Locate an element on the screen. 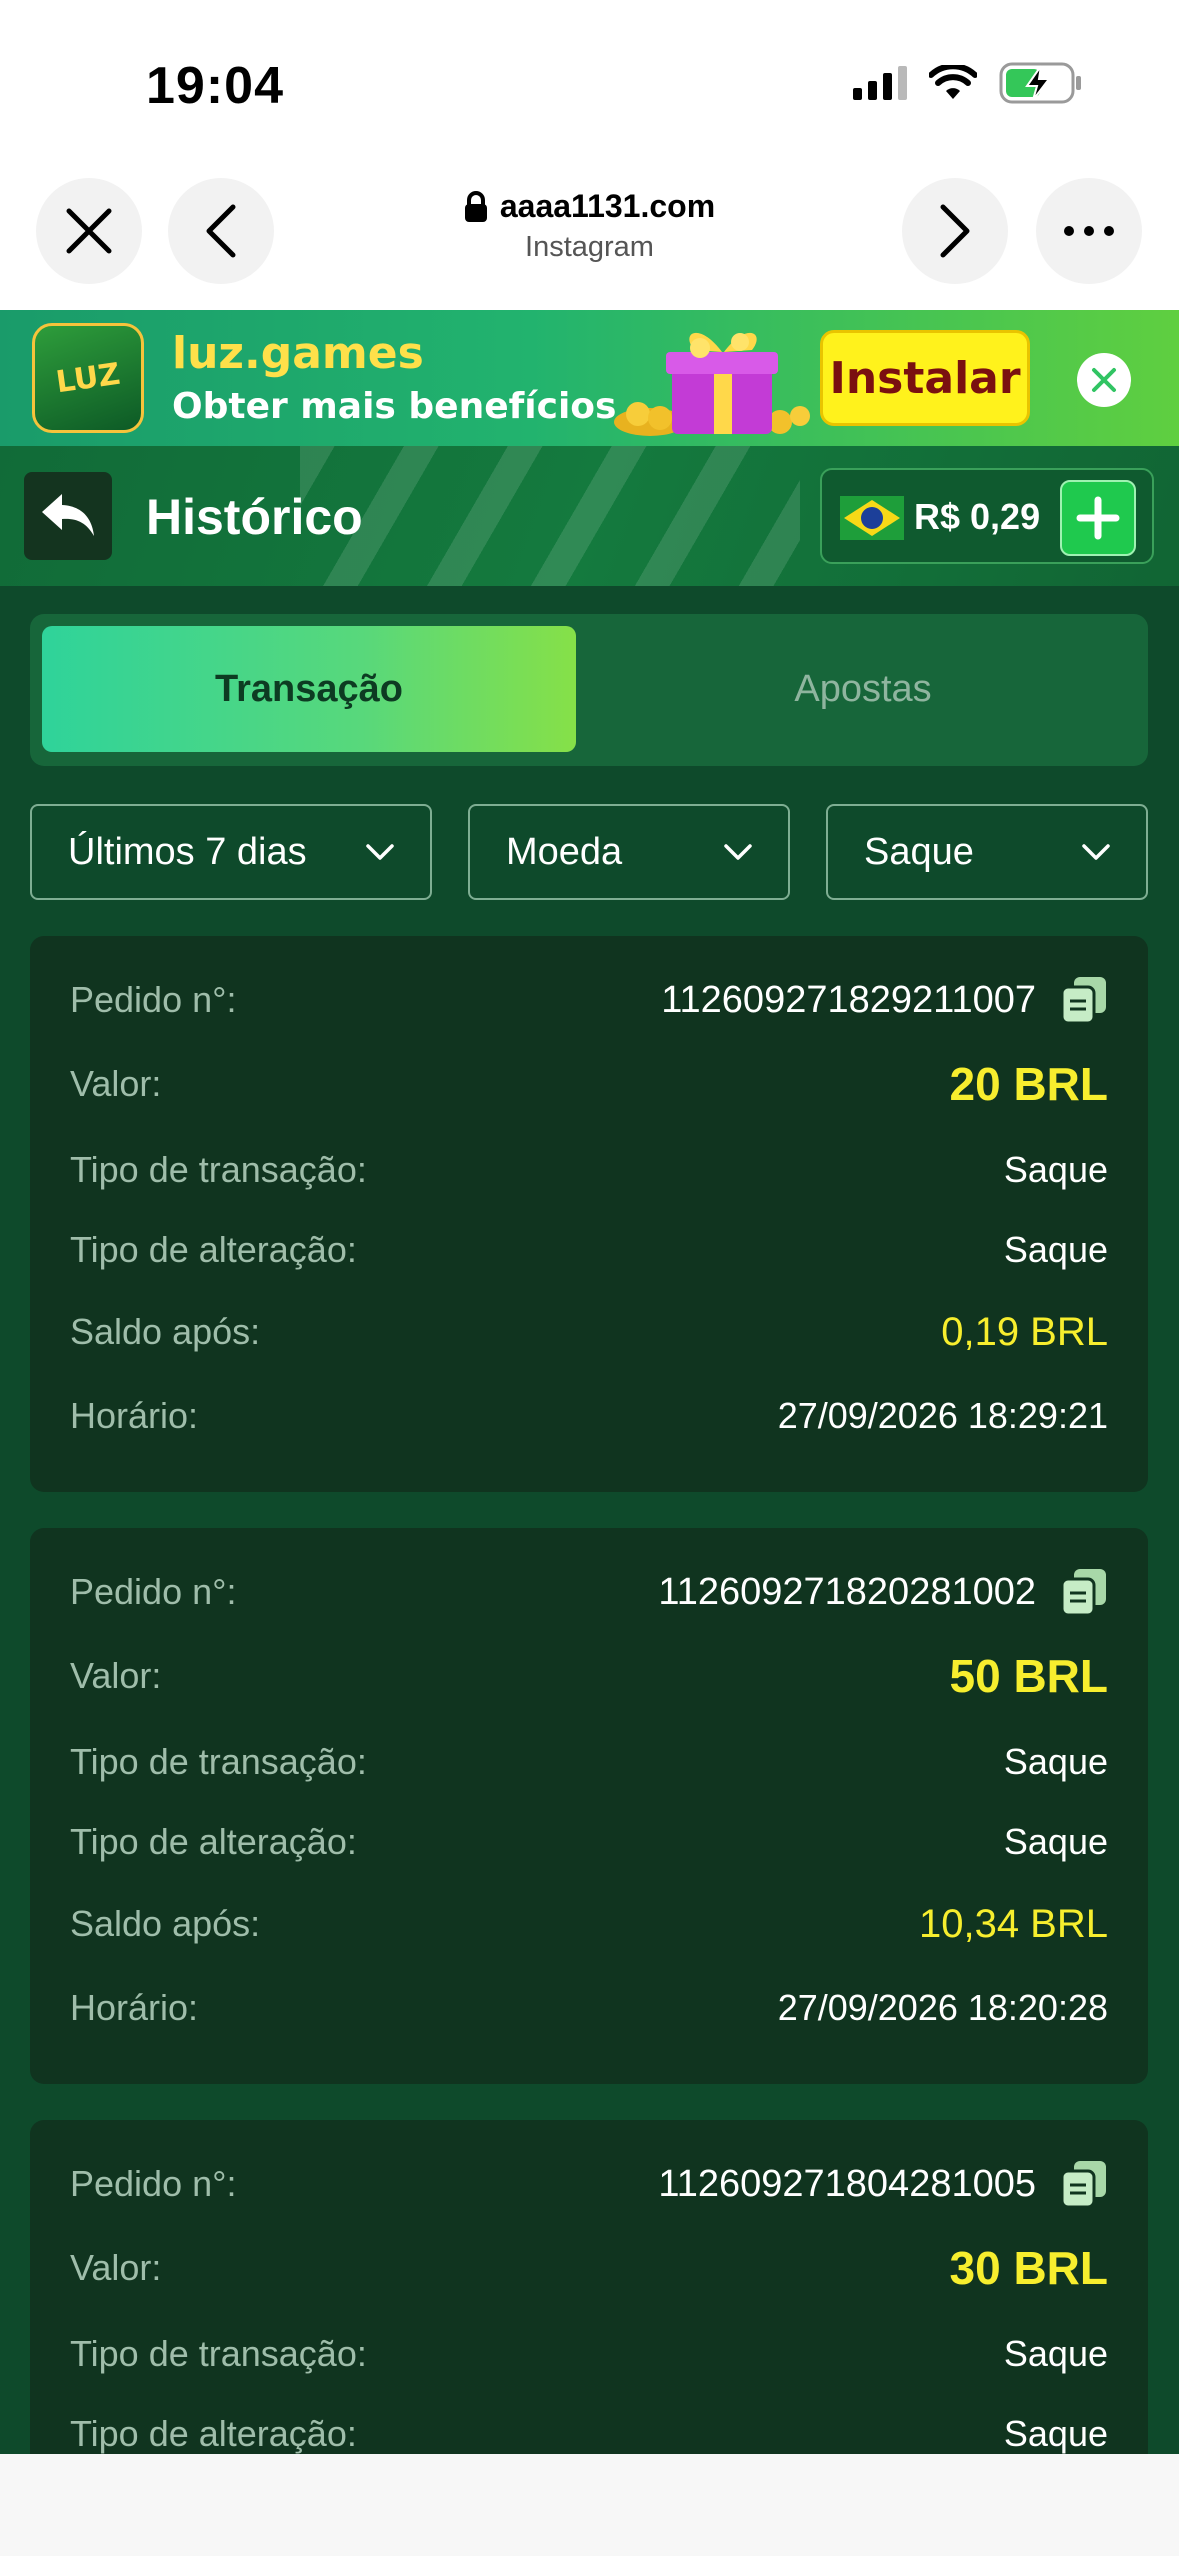 The image size is (1179, 2556). currency-filter: Moeda is located at coordinates (629, 852).